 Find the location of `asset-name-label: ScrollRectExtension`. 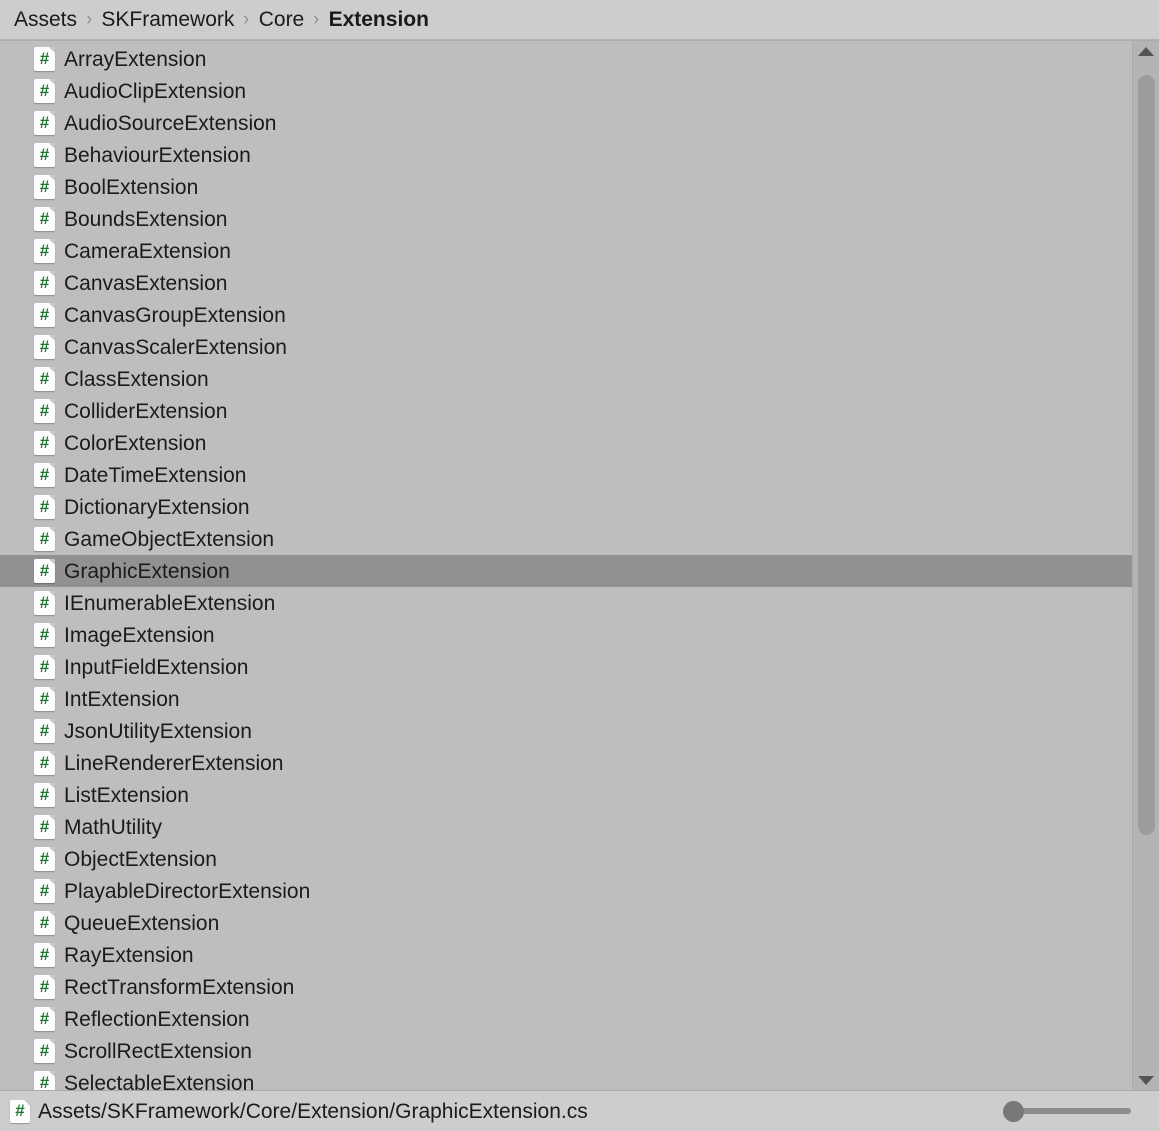

asset-name-label: ScrollRectExtension is located at coordinates (158, 1051).